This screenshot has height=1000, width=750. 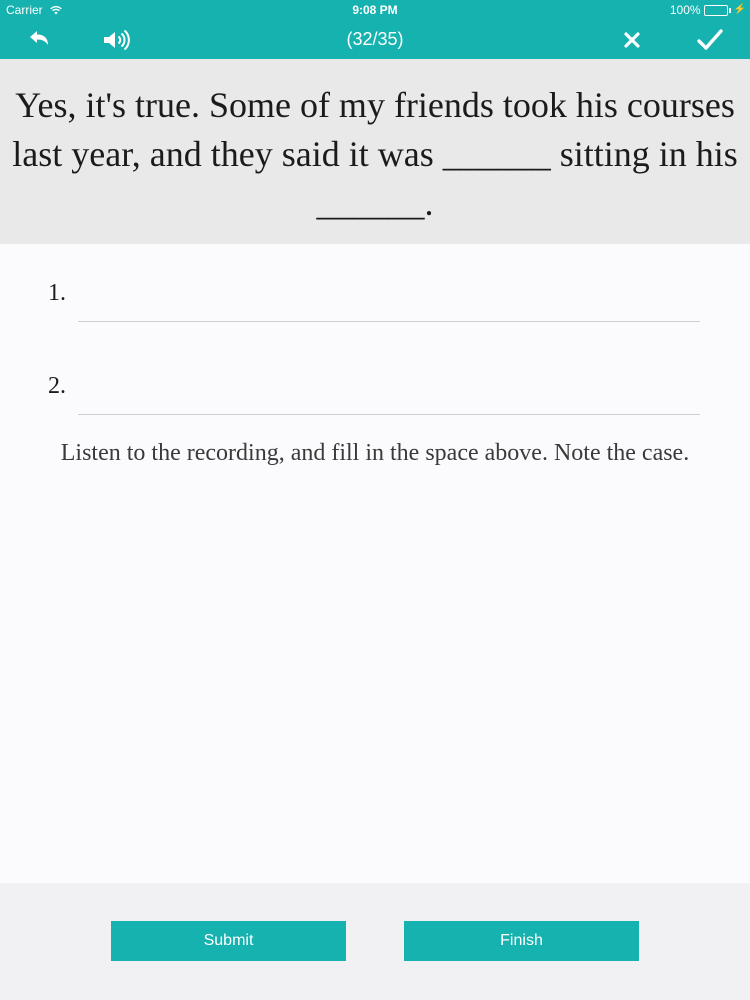 What do you see at coordinates (715, 10) in the screenshot?
I see `battery-icon` at bounding box center [715, 10].